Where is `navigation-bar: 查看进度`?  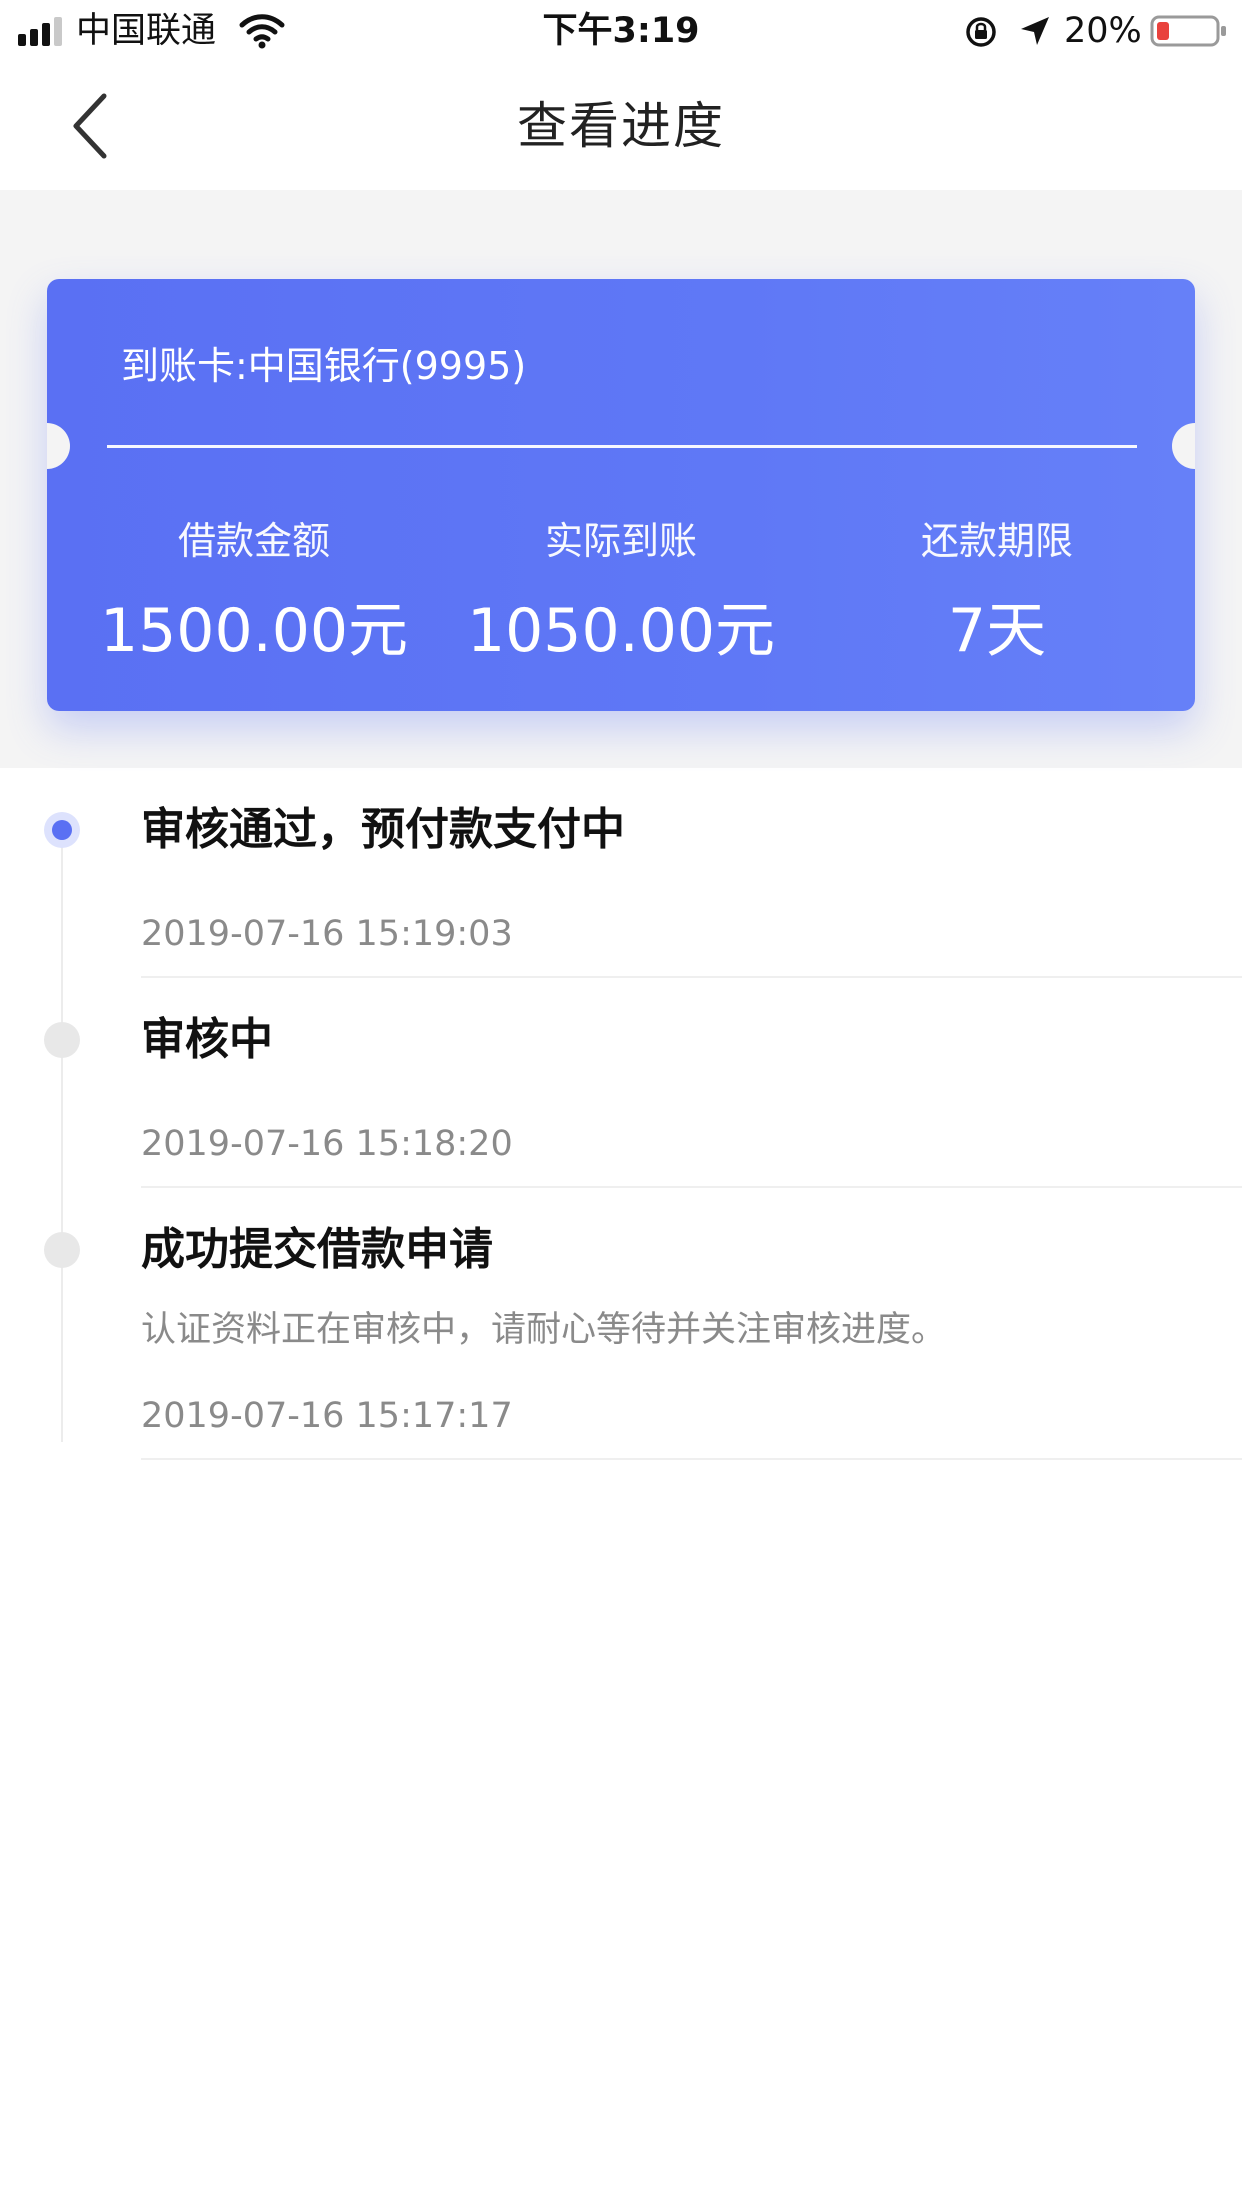 navigation-bar: 查看进度 is located at coordinates (621, 126).